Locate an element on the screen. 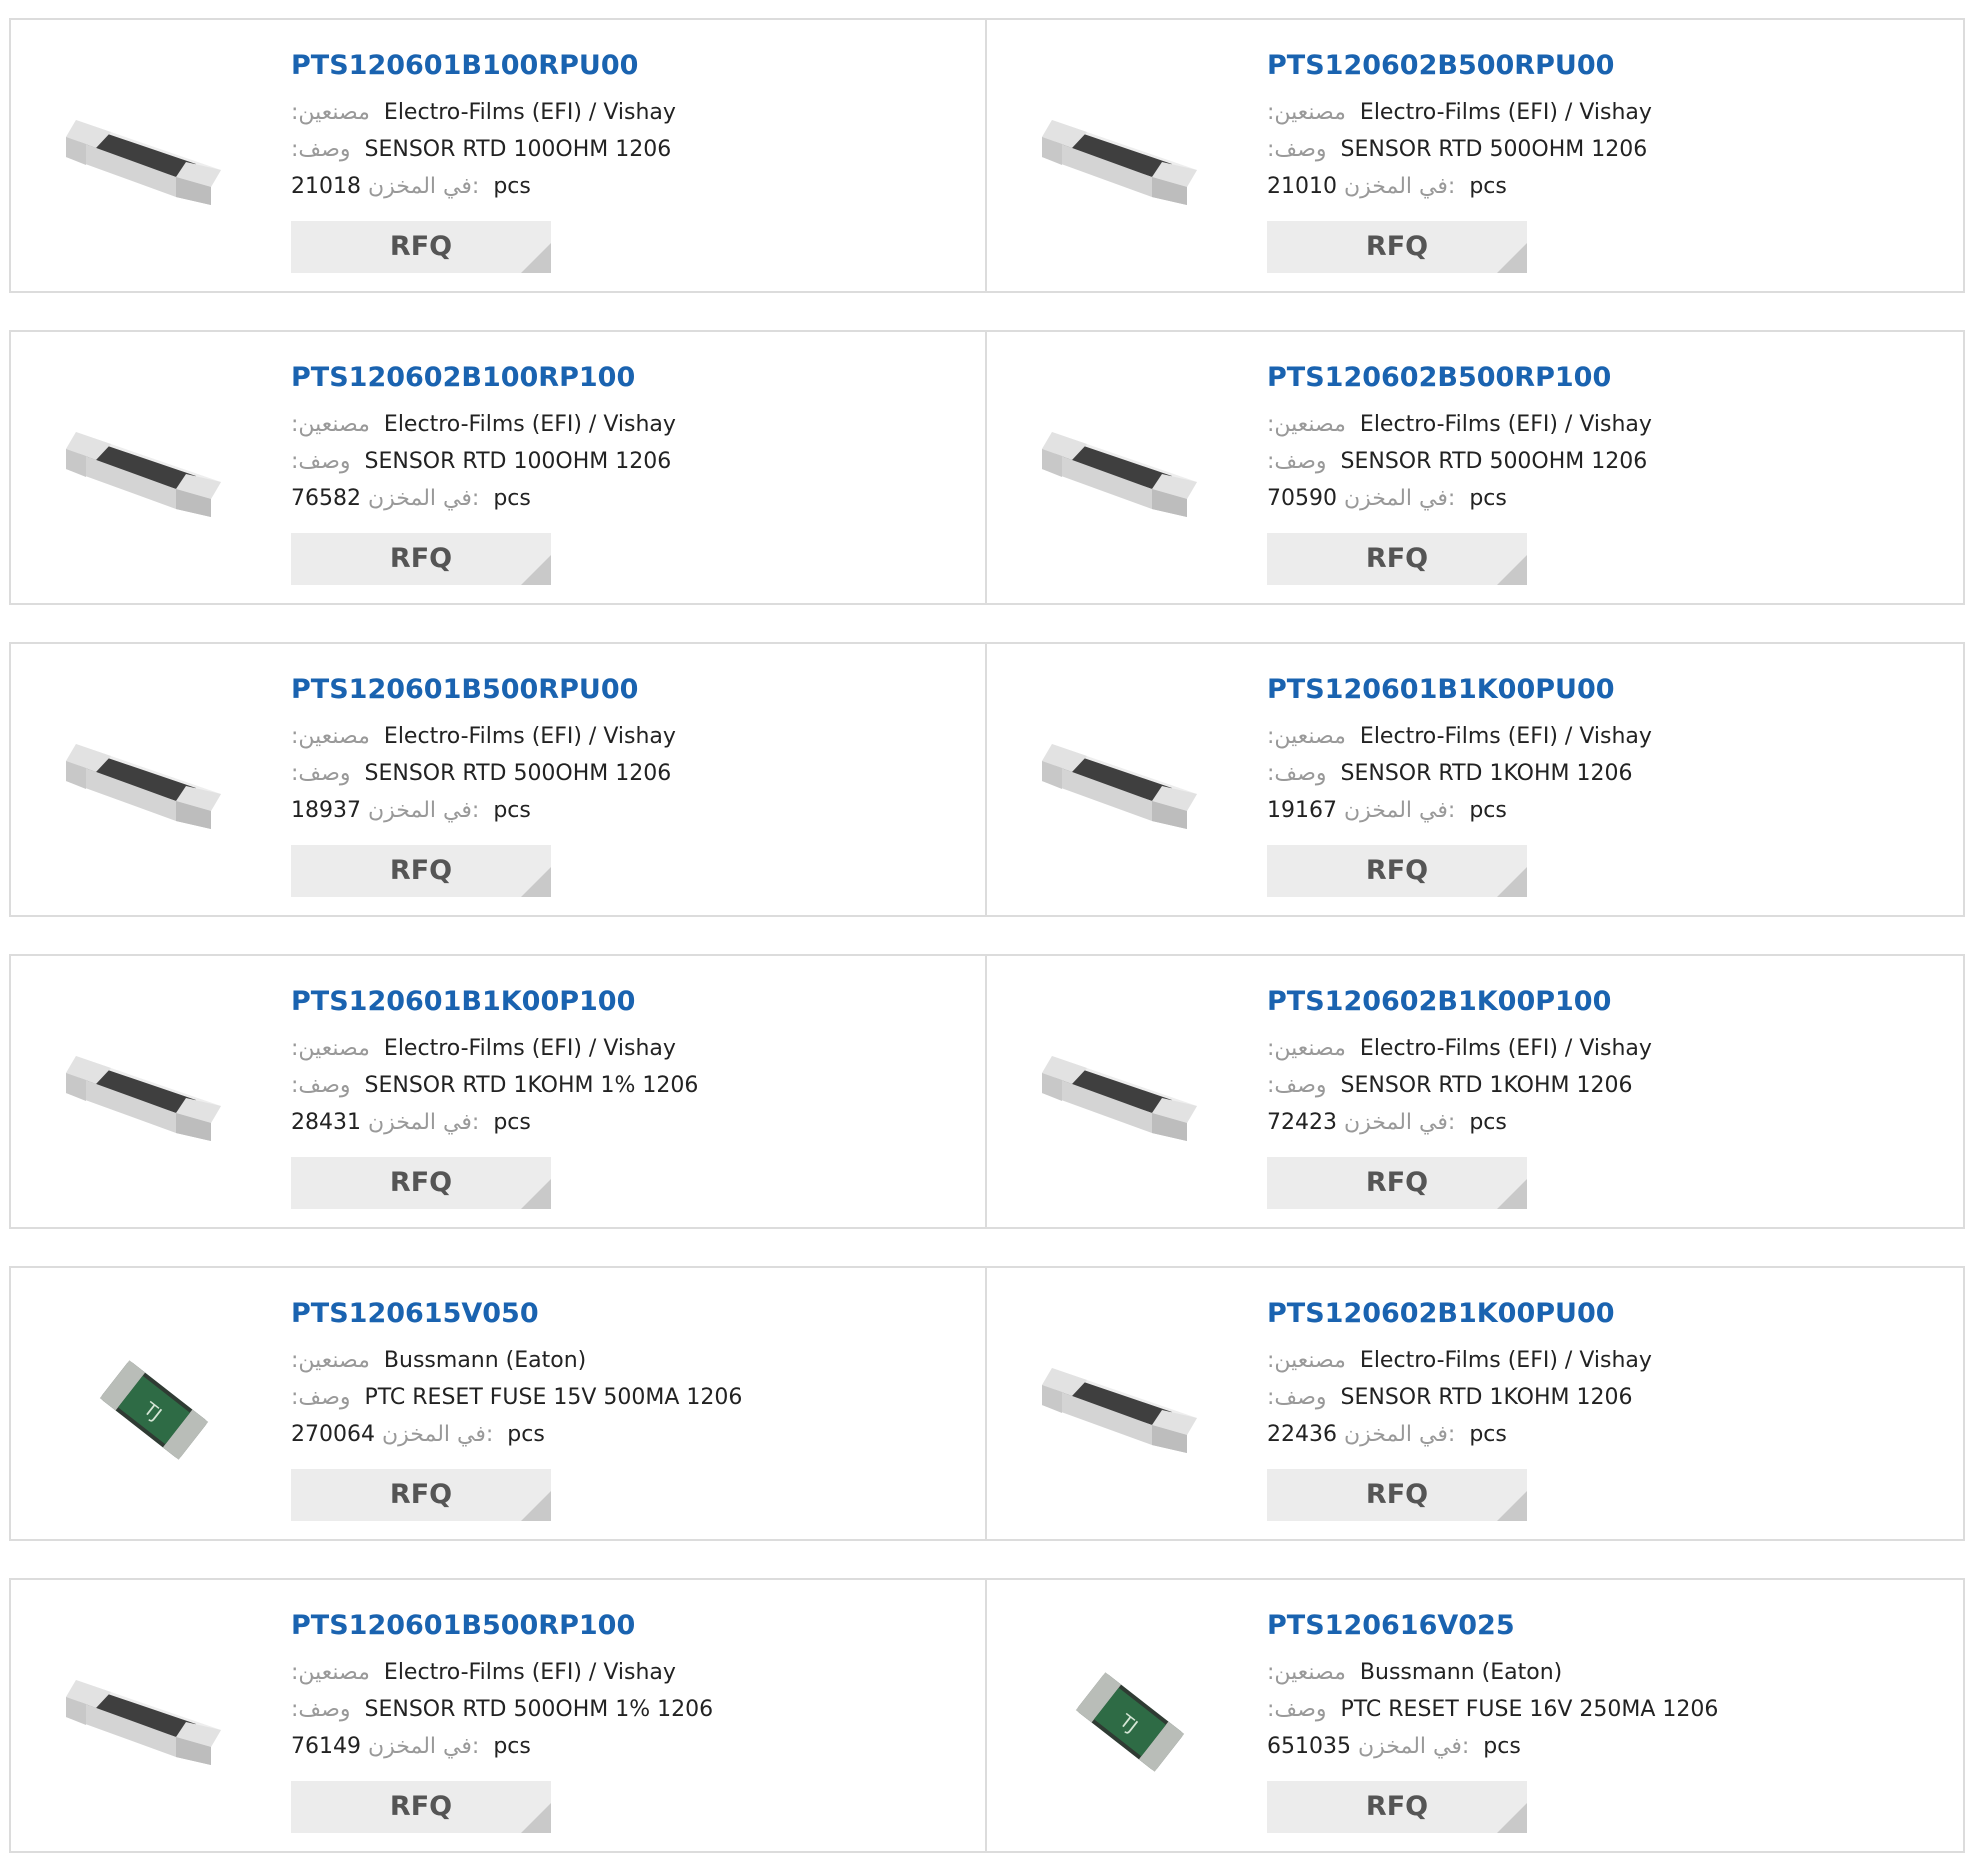 The width and height of the screenshot is (1965, 1853). description-line: :وصف SENSOR RTD 500OHM 1% 1206 is located at coordinates (502, 1709).